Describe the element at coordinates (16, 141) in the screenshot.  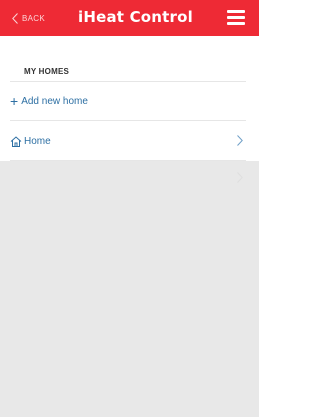
I see `house-icon` at that location.